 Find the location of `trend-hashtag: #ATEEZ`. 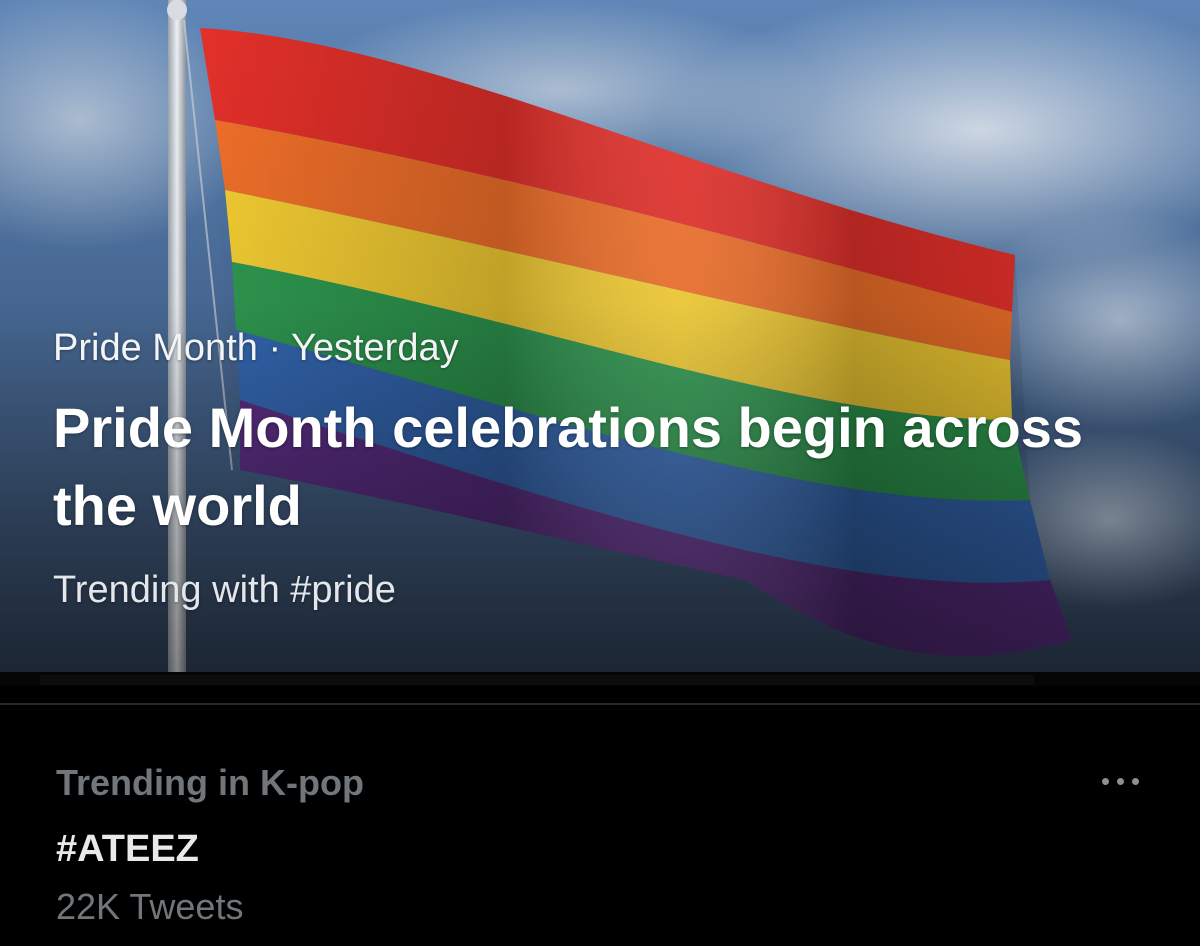

trend-hashtag: #ATEEZ is located at coordinates (127, 849).